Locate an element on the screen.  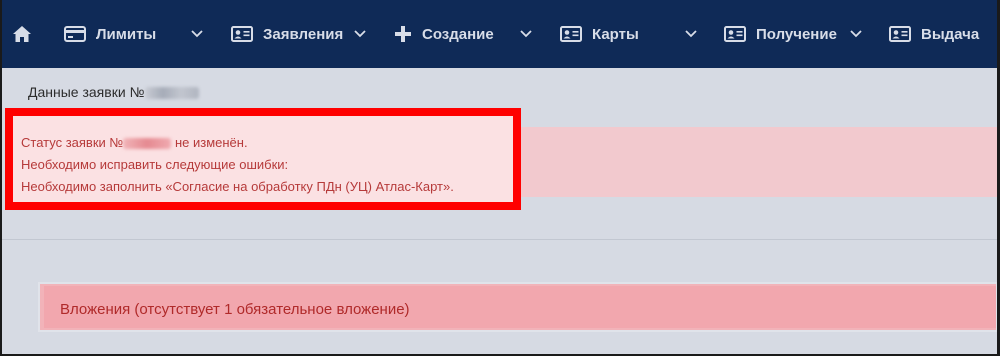
plus-icon is located at coordinates (403, 34).